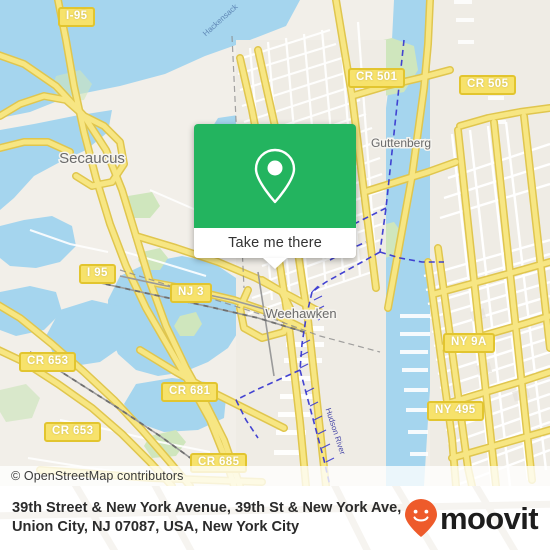  Describe the element at coordinates (97, 476) in the screenshot. I see `attribution-text: © OpenStreetMap contributors` at that location.